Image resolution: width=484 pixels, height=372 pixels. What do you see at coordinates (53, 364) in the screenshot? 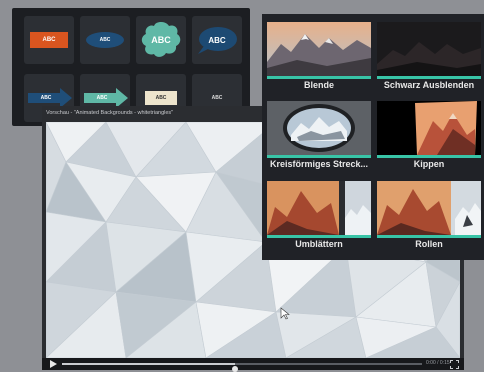
I see `play-icon` at bounding box center [53, 364].